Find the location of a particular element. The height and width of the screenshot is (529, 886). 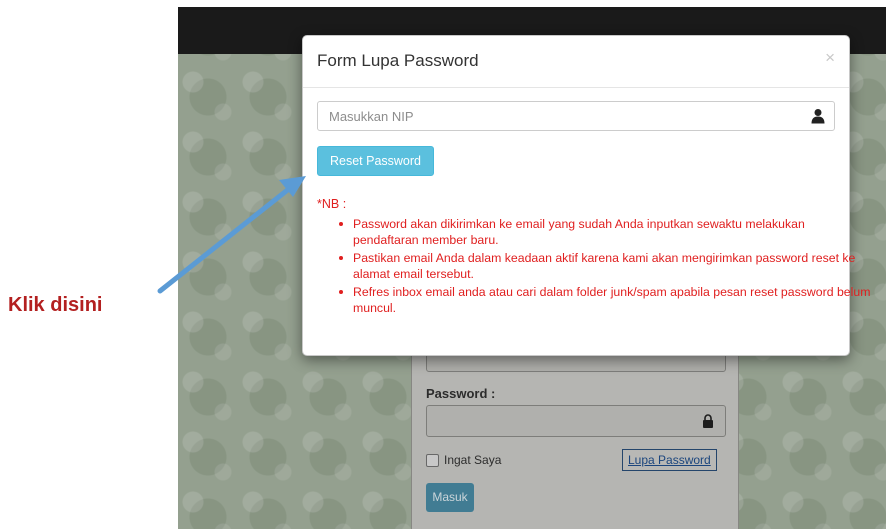

nb-label: *NB : is located at coordinates (332, 204).